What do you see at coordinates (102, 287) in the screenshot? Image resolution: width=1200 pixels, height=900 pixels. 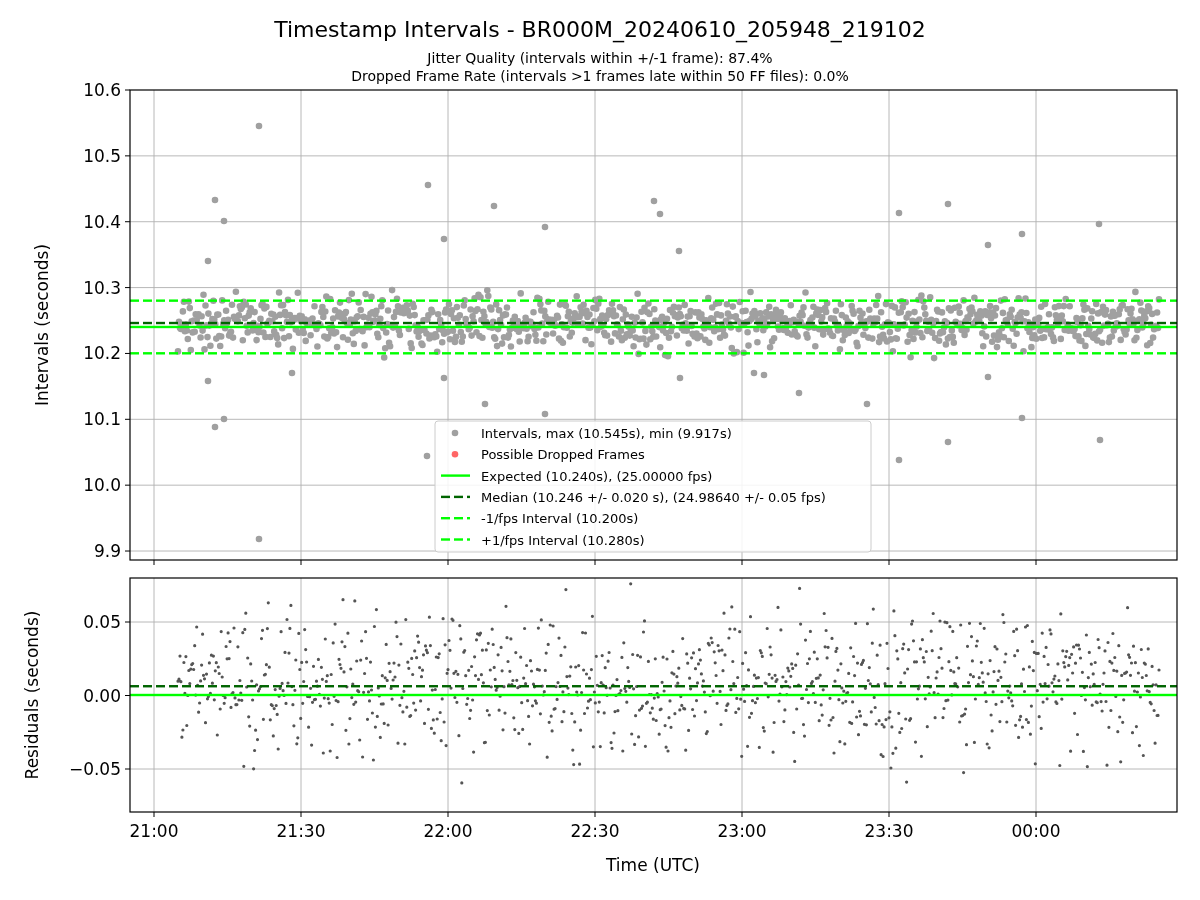 I see `y-tick-label: 10.3` at bounding box center [102, 287].